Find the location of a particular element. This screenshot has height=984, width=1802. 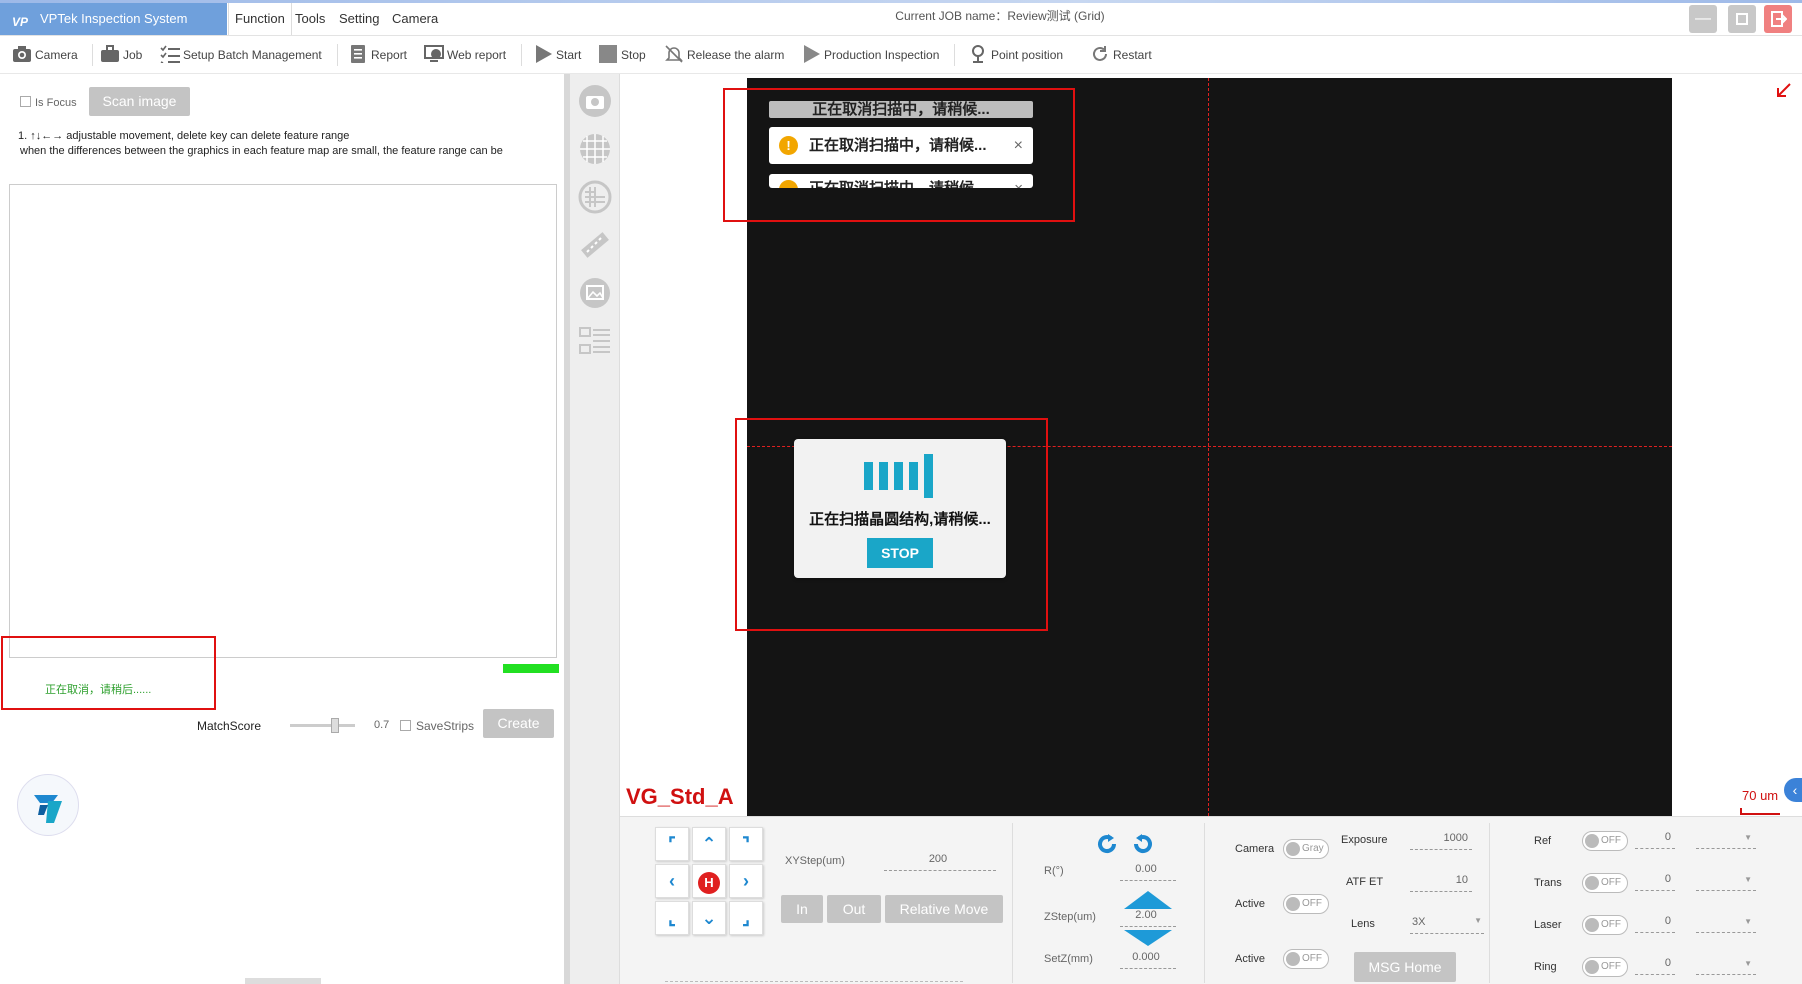

status-highlight-box is located at coordinates (108, 673).